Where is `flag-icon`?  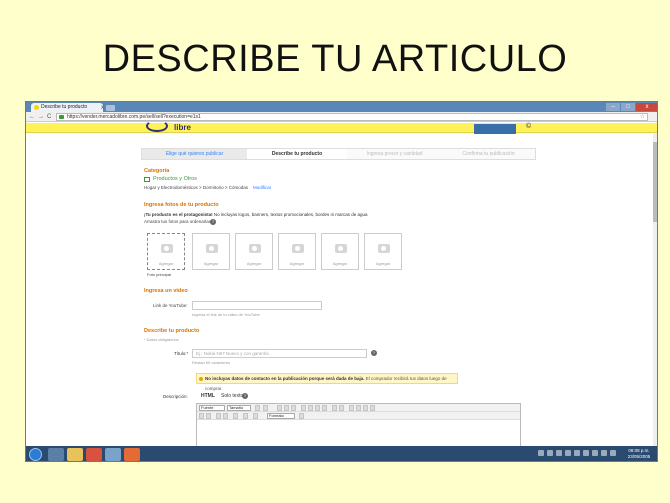
flag-icon is located at coordinates (613, 453).